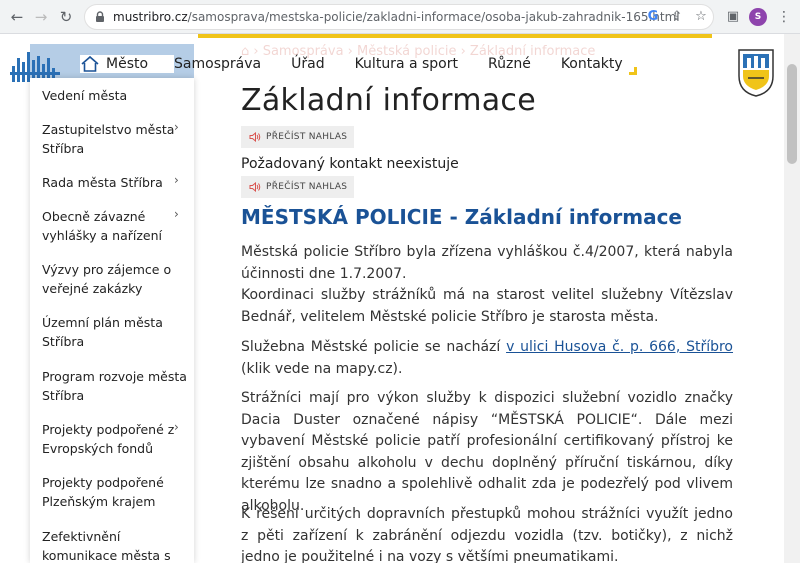 Image resolution: width=800 pixels, height=563 pixels. Describe the element at coordinates (322, 368) in the screenshot. I see `paragraph-location-tail: (klik vede na mapy.cz).` at that location.